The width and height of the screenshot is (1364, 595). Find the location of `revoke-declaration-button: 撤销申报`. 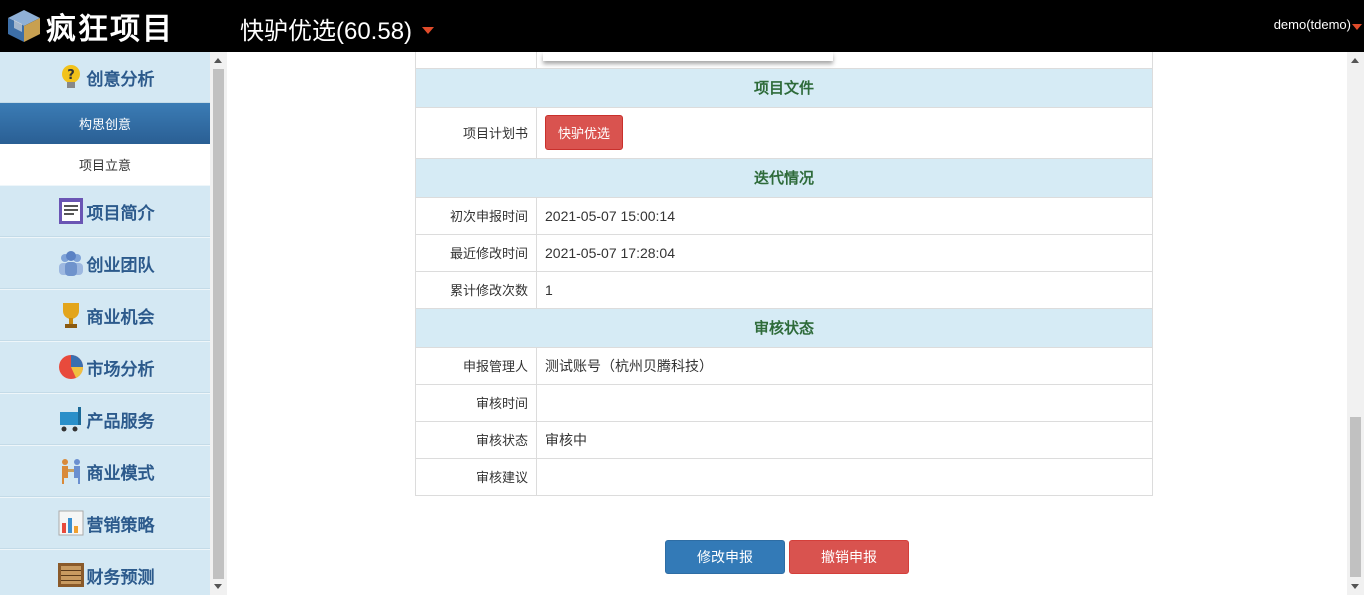

revoke-declaration-button: 撤销申报 is located at coordinates (849, 557).